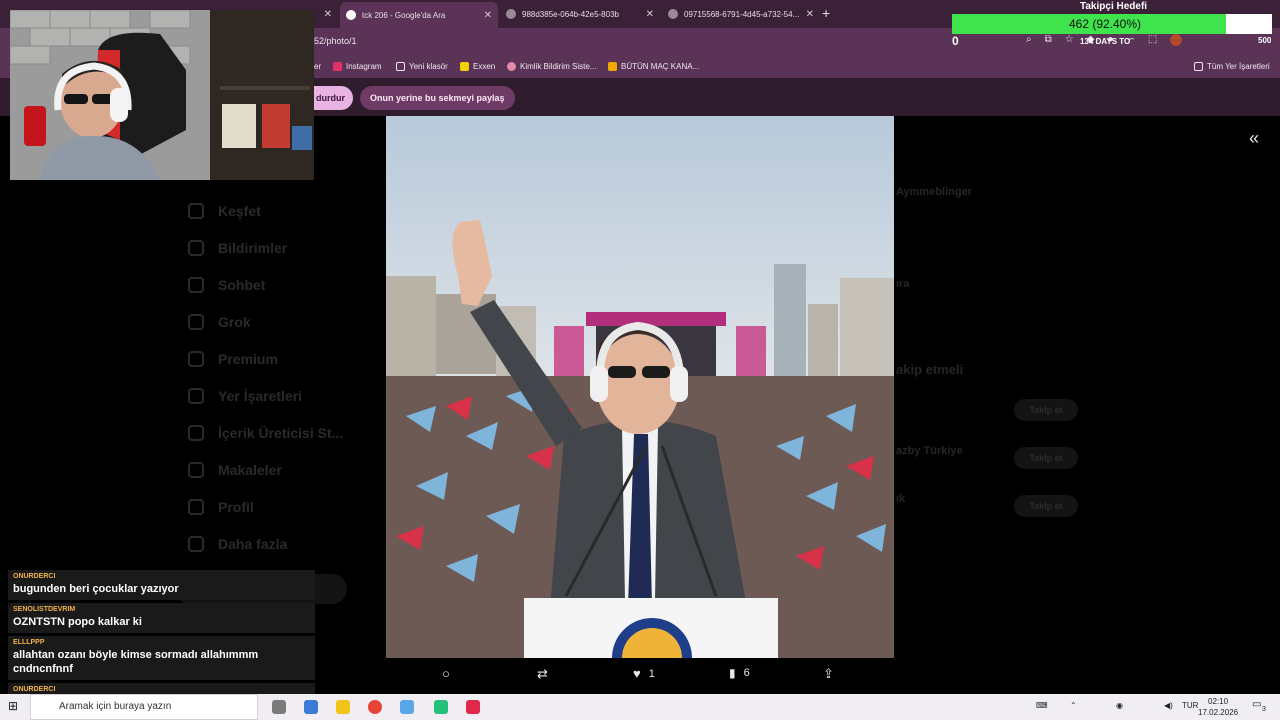  I want to click on network-icon: ◉, so click(1119, 705).